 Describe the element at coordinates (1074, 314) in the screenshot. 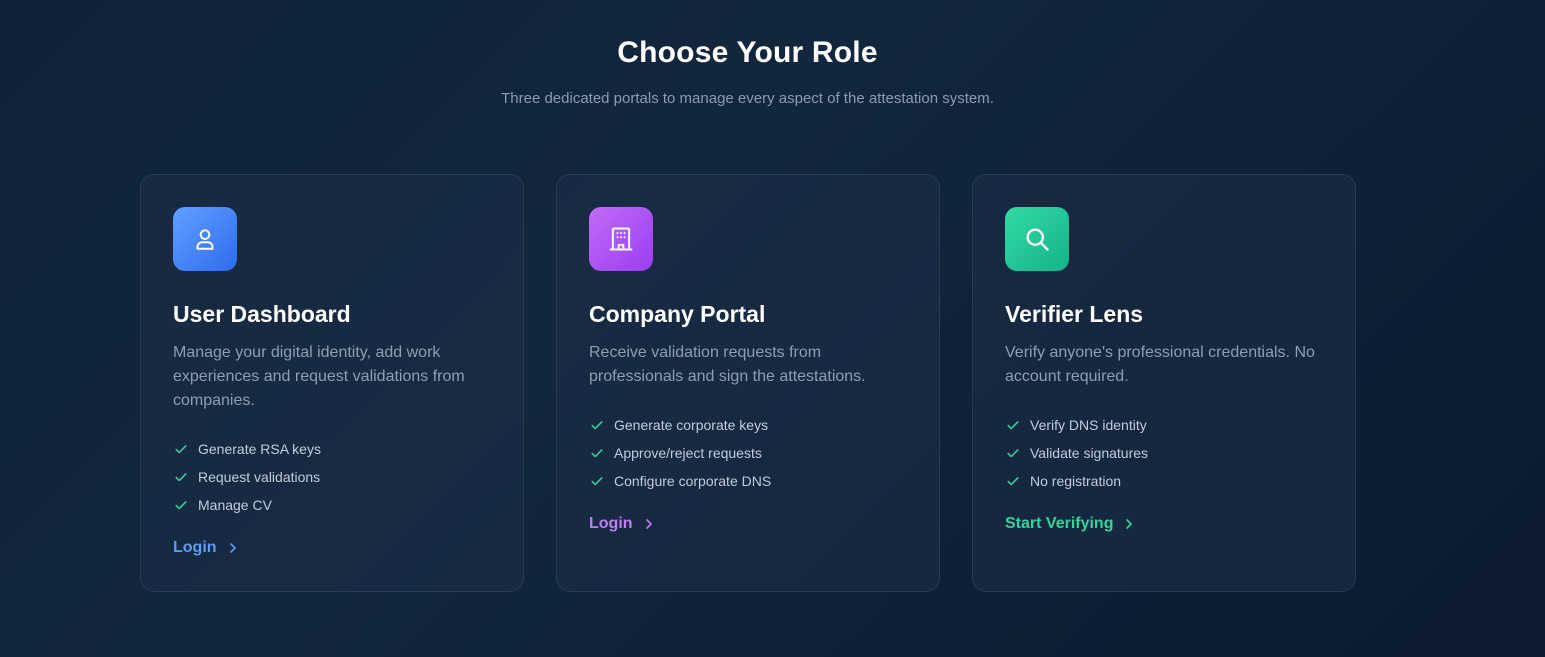

I see `card-title: Verifier Lens` at that location.